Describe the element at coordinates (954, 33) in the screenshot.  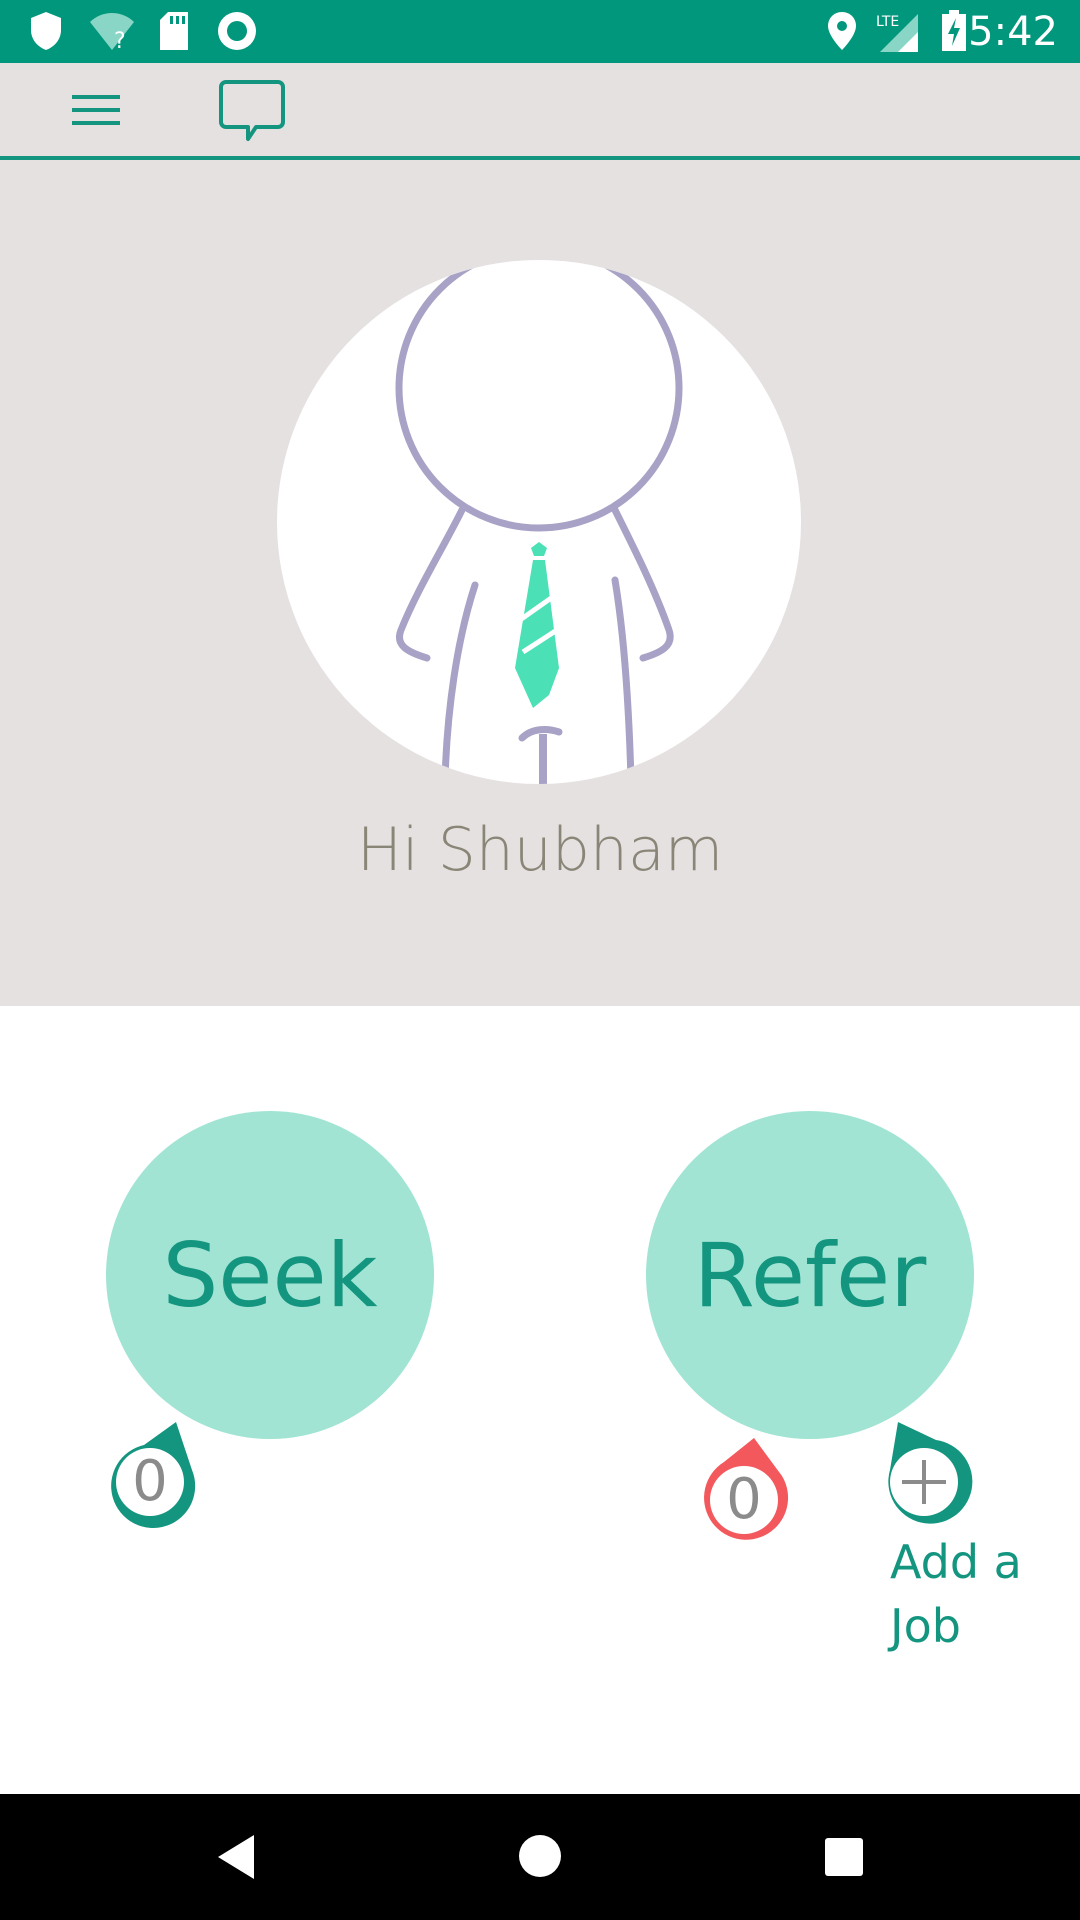
I see `battery-charging-icon` at that location.